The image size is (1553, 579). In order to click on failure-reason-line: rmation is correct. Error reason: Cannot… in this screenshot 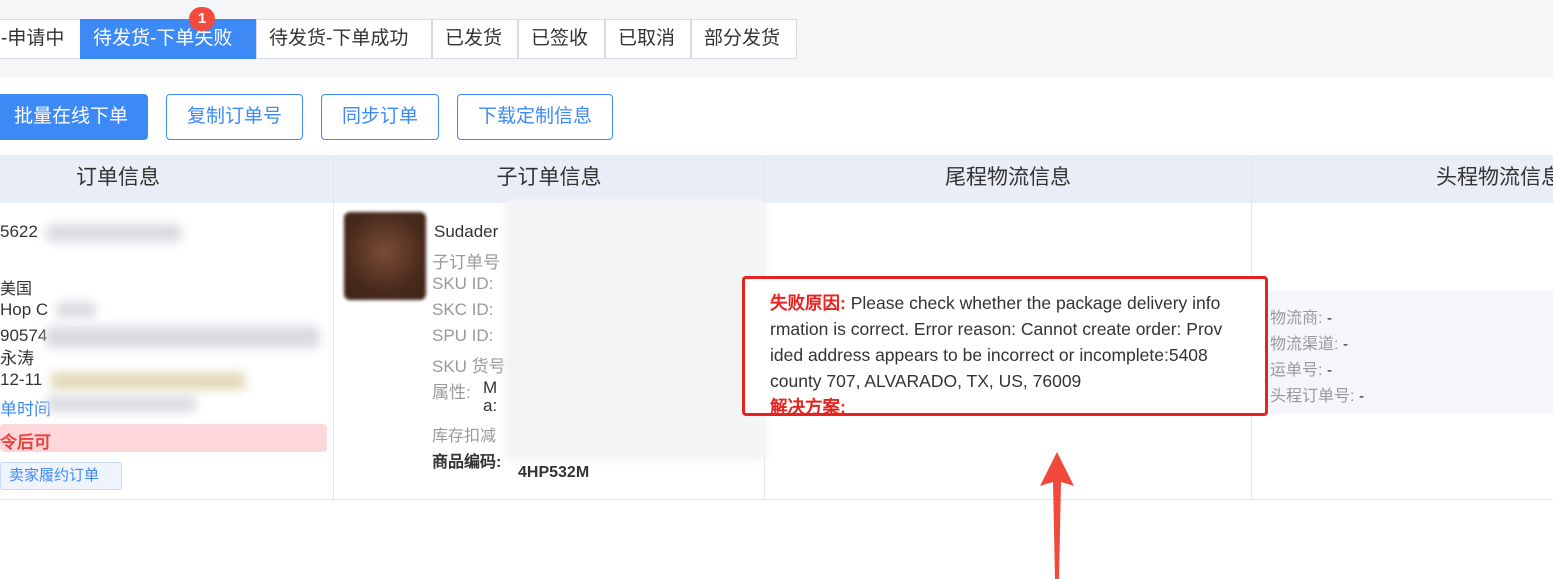, I will do `click(996, 329)`.